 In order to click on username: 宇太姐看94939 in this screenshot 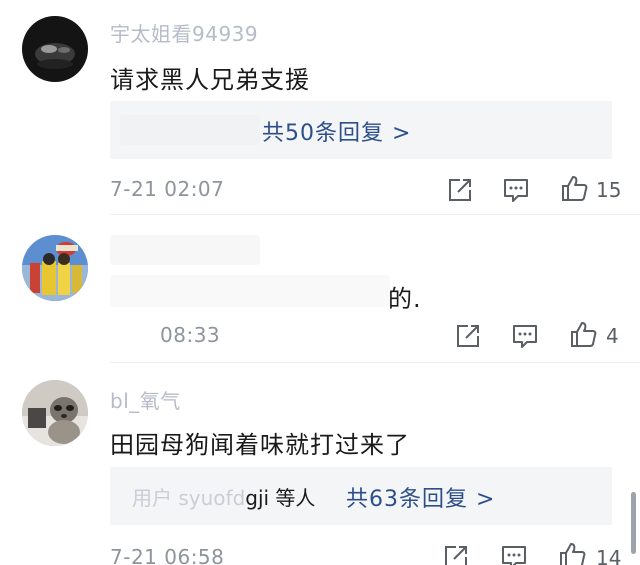, I will do `click(184, 32)`.